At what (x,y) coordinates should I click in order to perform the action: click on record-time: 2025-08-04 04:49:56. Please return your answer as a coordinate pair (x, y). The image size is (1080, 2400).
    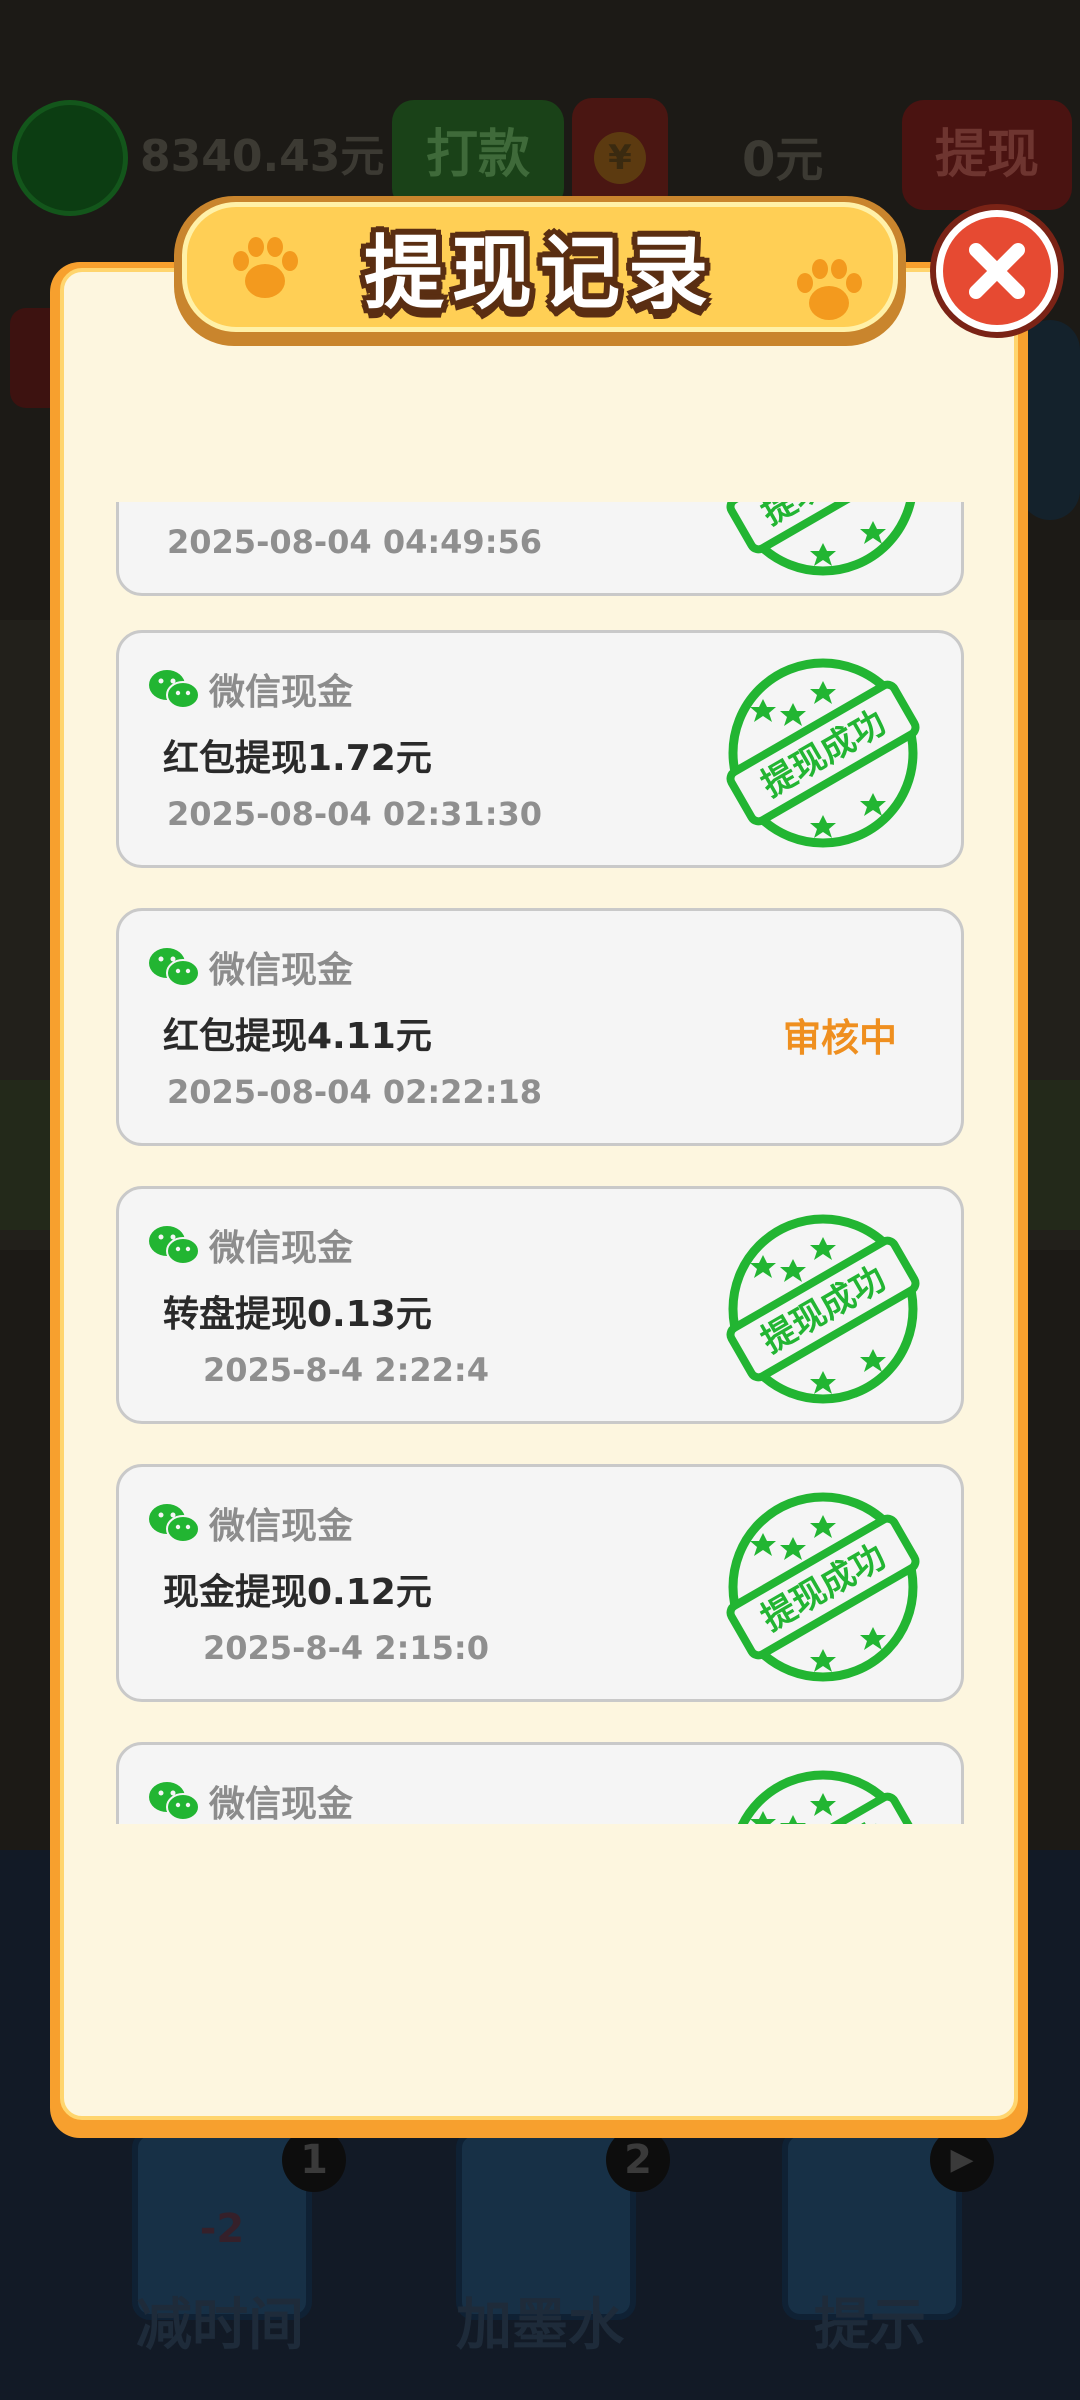
    Looking at the image, I should click on (355, 542).